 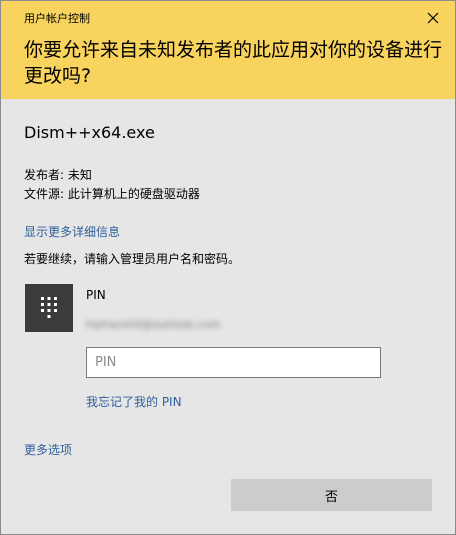 I want to click on pin-input, so click(x=233, y=362).